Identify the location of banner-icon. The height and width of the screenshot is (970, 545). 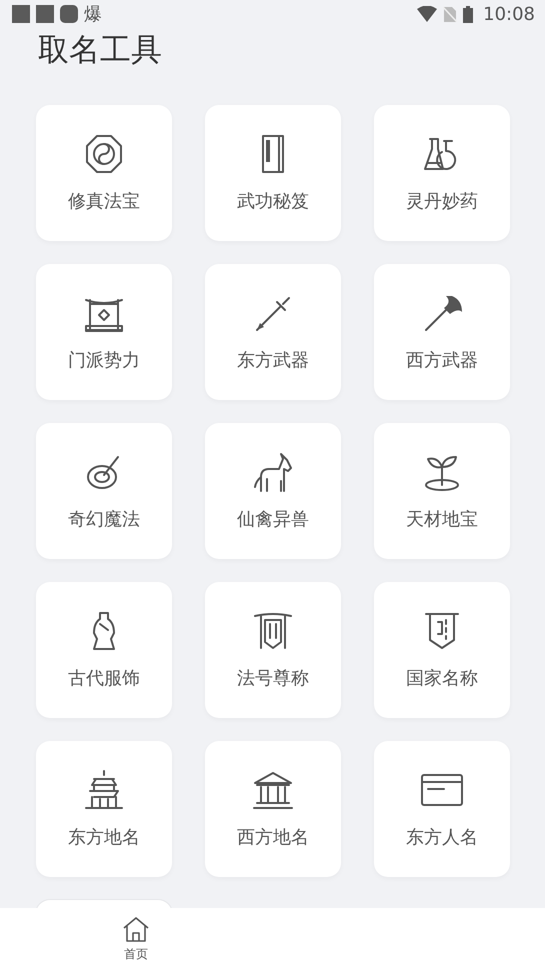
(273, 631).